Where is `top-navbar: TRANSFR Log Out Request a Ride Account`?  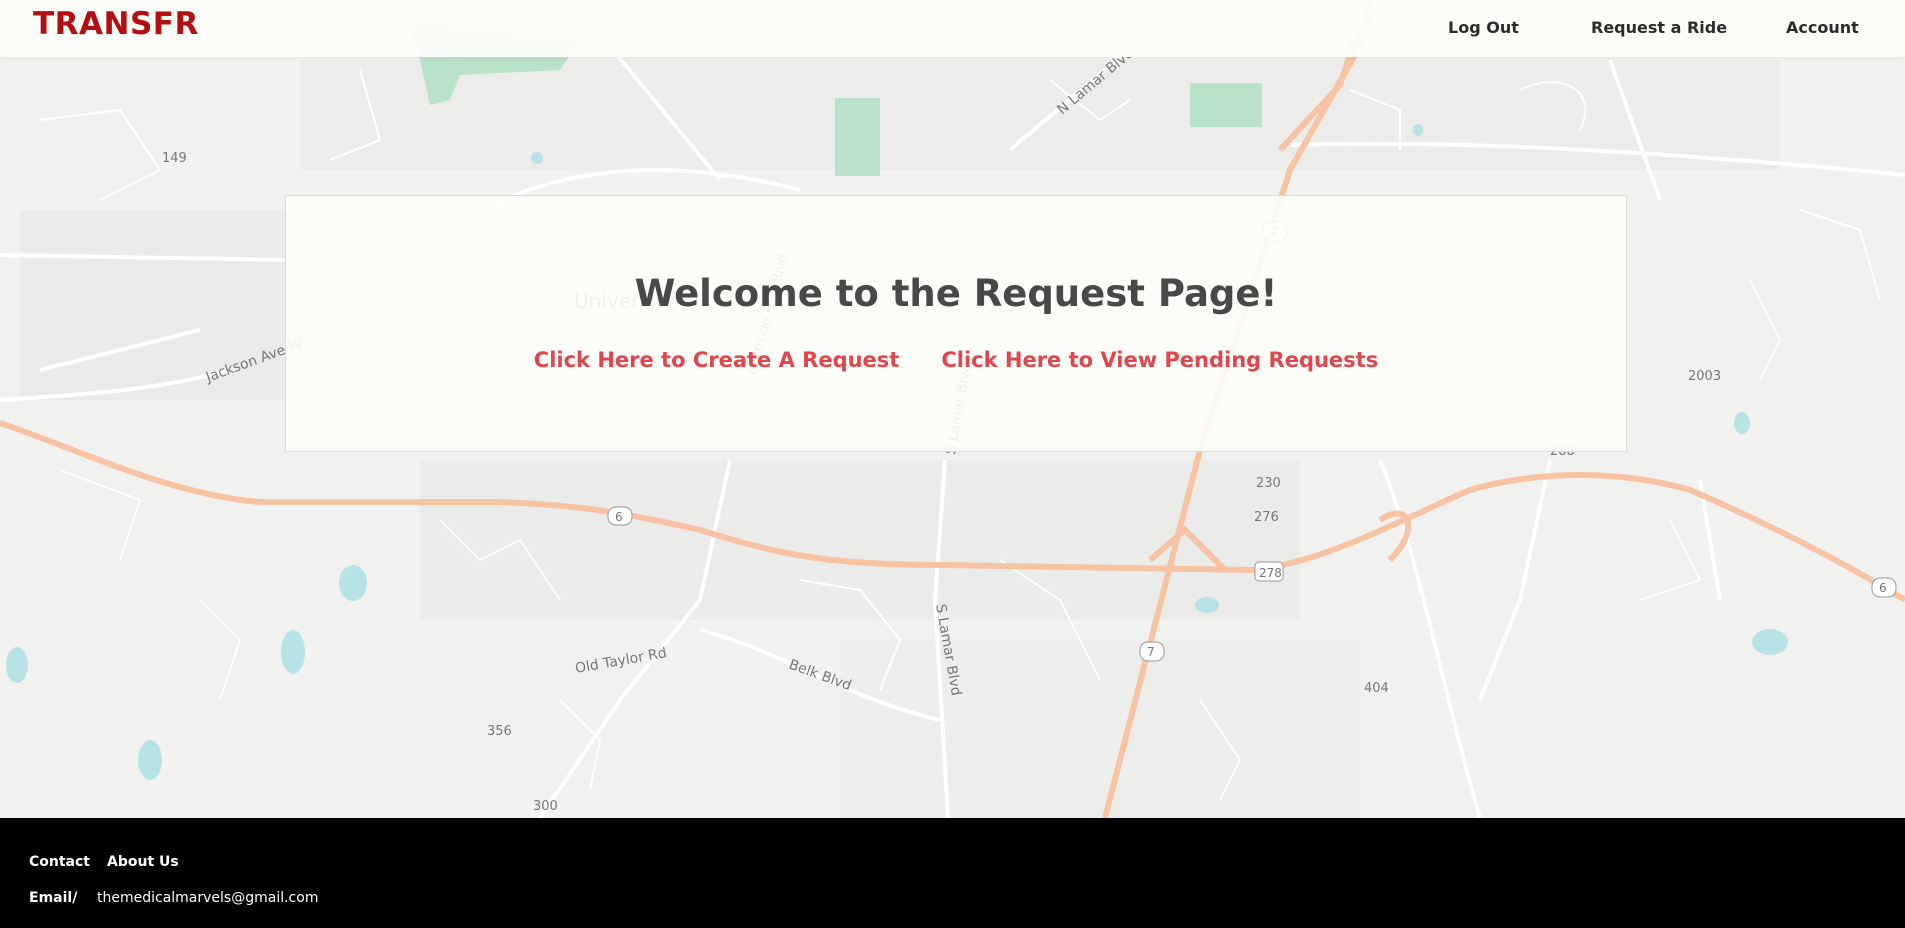
top-navbar: TRANSFR Log Out Request a Ride Account is located at coordinates (952, 28).